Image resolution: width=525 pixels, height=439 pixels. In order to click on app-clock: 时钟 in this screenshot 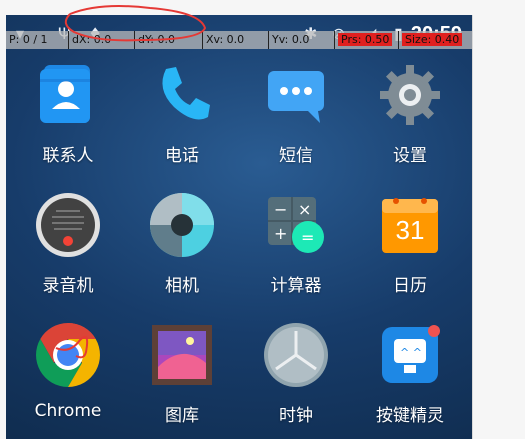, I will do `click(296, 372)`.